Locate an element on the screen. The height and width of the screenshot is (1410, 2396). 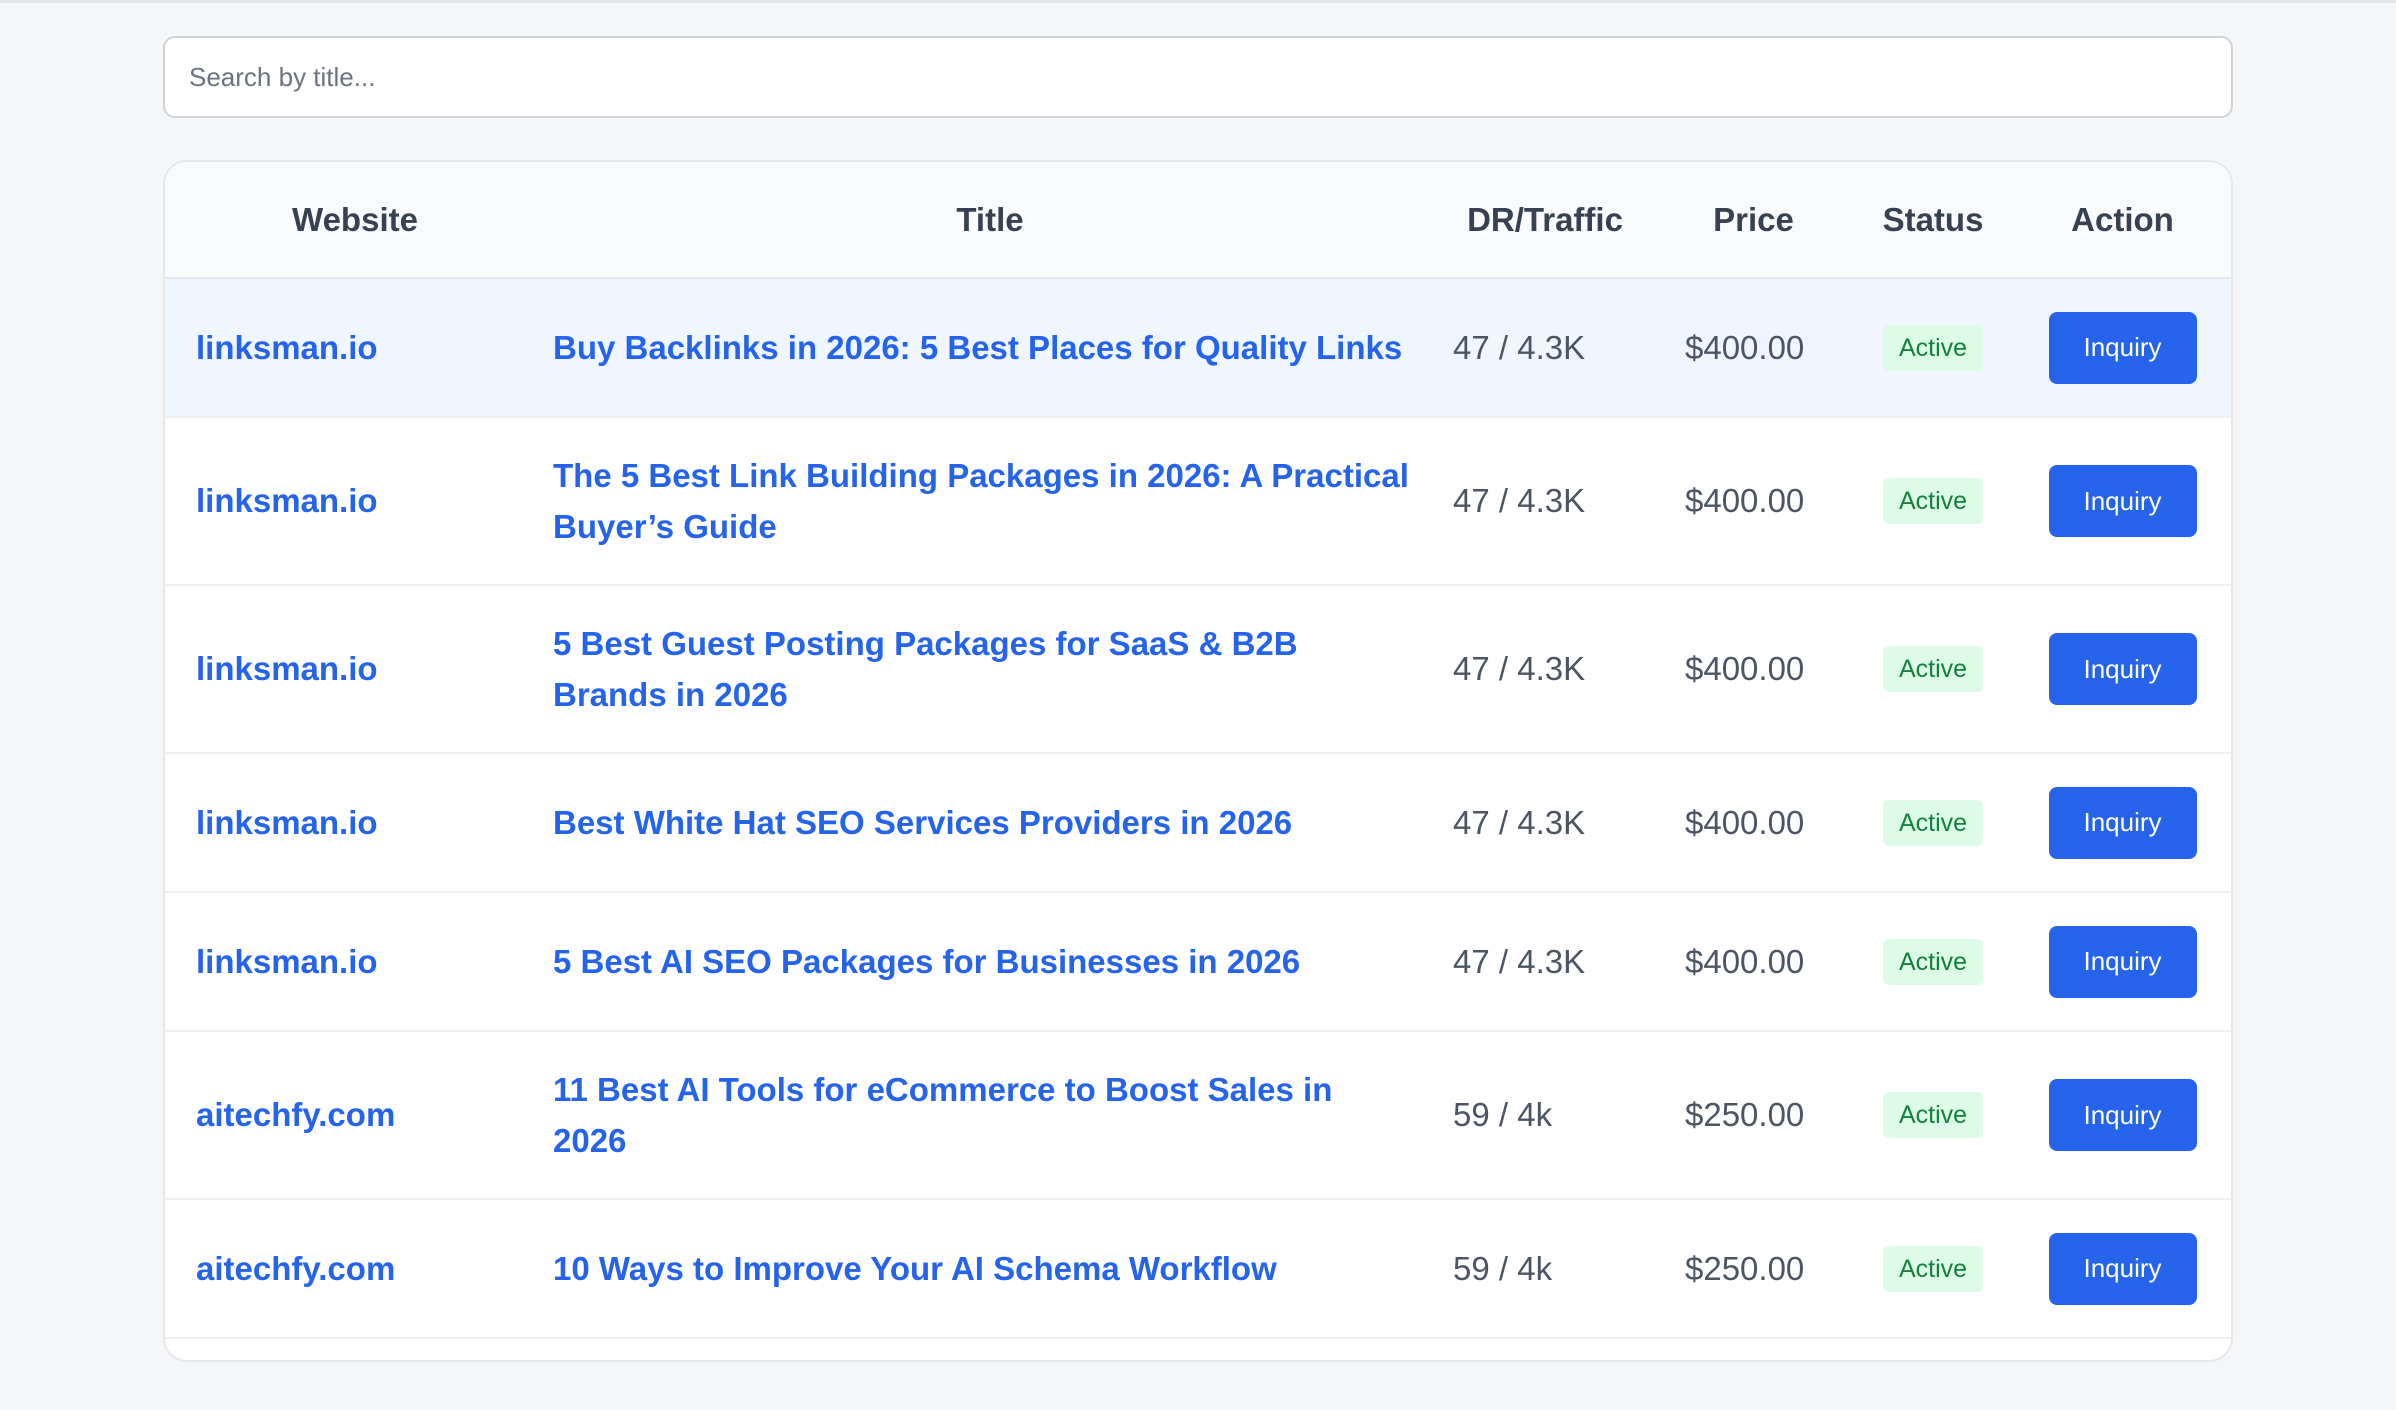
search-box is located at coordinates (1198, 77).